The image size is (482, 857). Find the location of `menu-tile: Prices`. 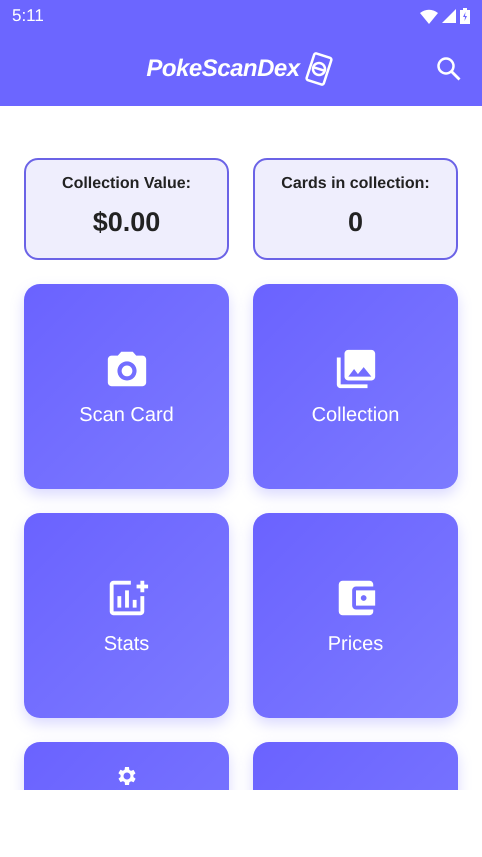

menu-tile: Prices is located at coordinates (355, 615).